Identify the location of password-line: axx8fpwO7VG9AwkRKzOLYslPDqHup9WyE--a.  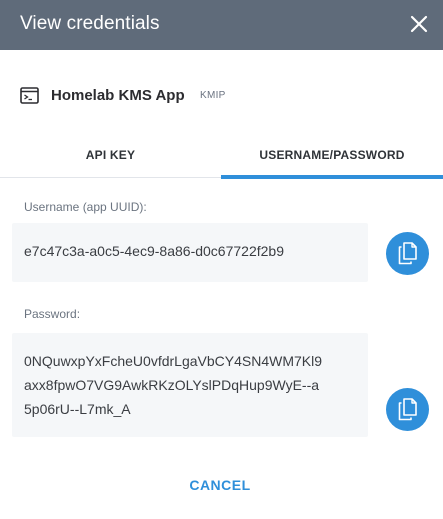
(172, 385).